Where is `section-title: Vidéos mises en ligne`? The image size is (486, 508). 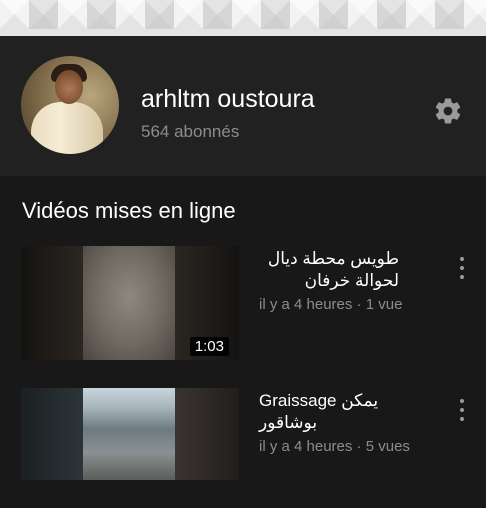 section-title: Vidéos mises en ligne is located at coordinates (129, 210).